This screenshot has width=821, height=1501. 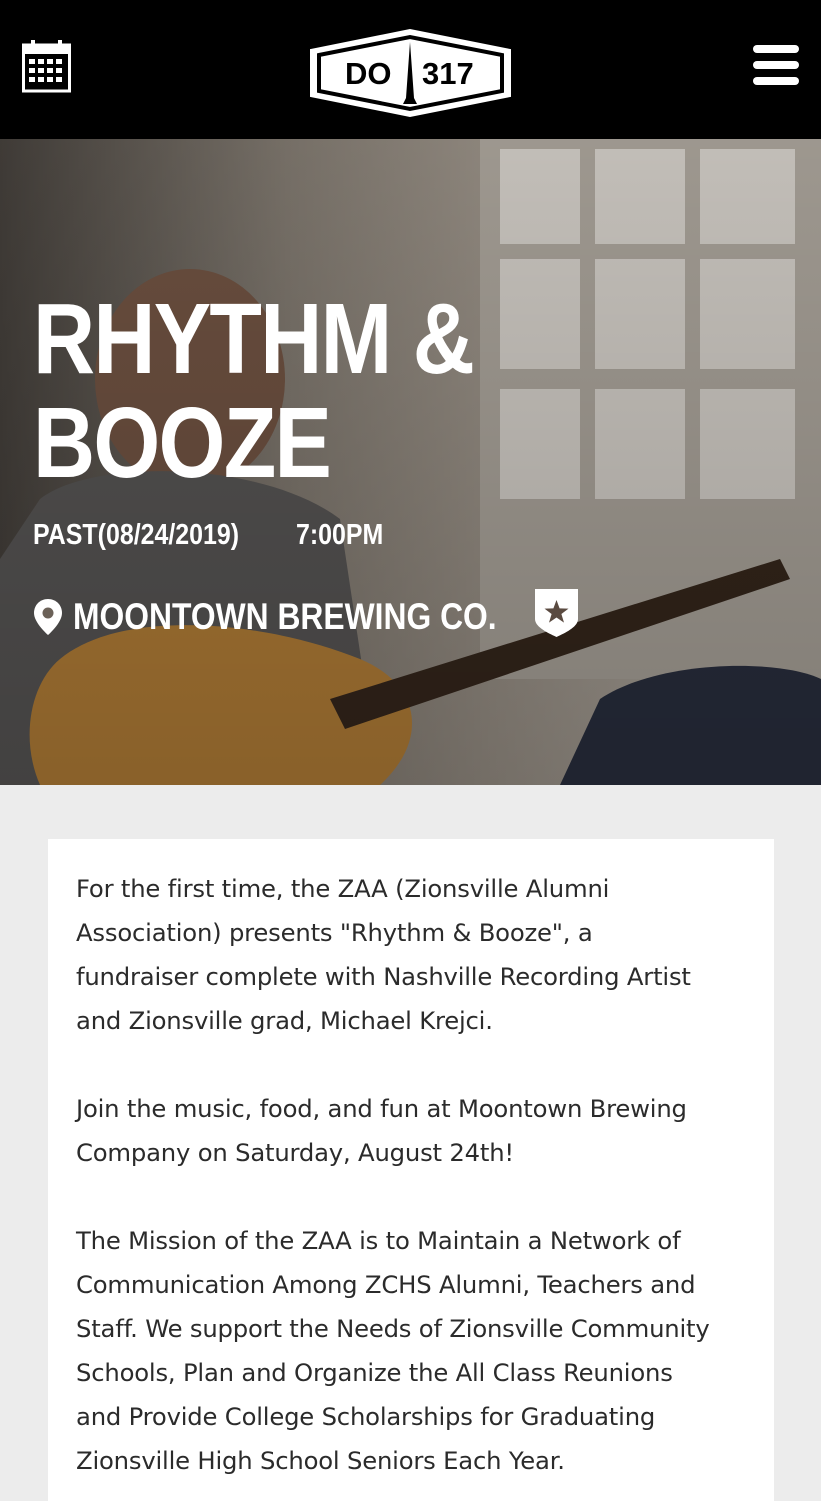 What do you see at coordinates (48, 617) in the screenshot?
I see `map-pin-icon` at bounding box center [48, 617].